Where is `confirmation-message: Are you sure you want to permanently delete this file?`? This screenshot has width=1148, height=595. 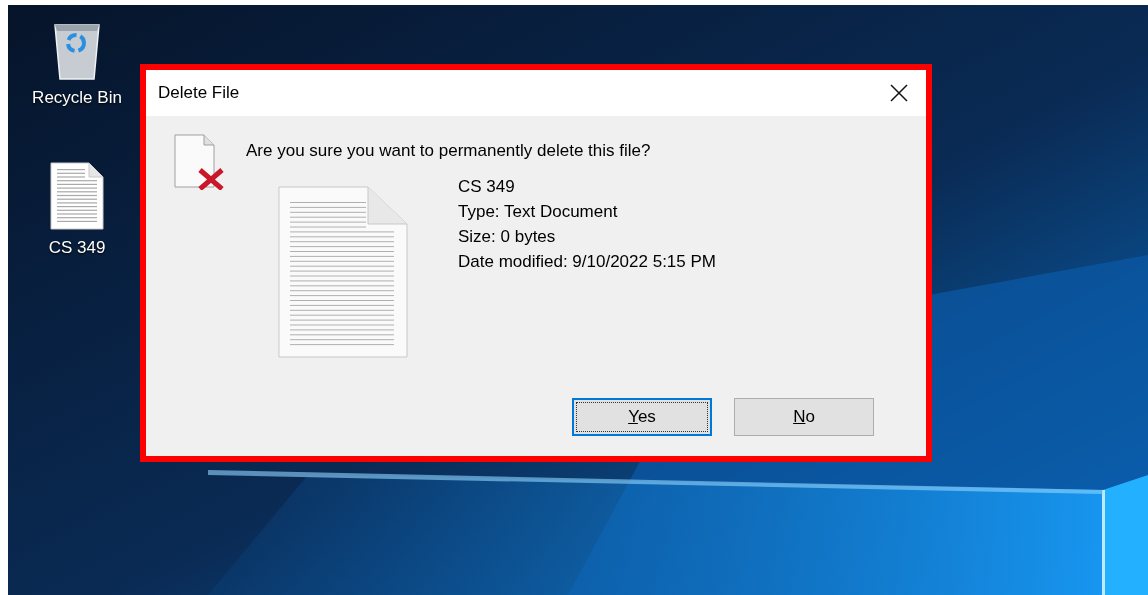
confirmation-message: Are you sure you want to permanently delete this file? is located at coordinates (449, 151).